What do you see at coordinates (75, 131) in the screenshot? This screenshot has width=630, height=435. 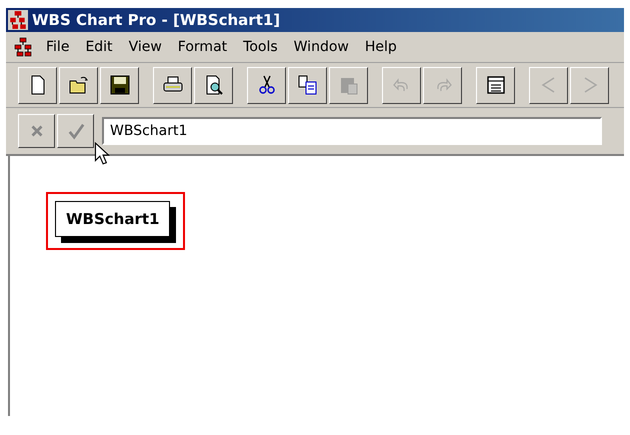 I see `checkmark-icon` at bounding box center [75, 131].